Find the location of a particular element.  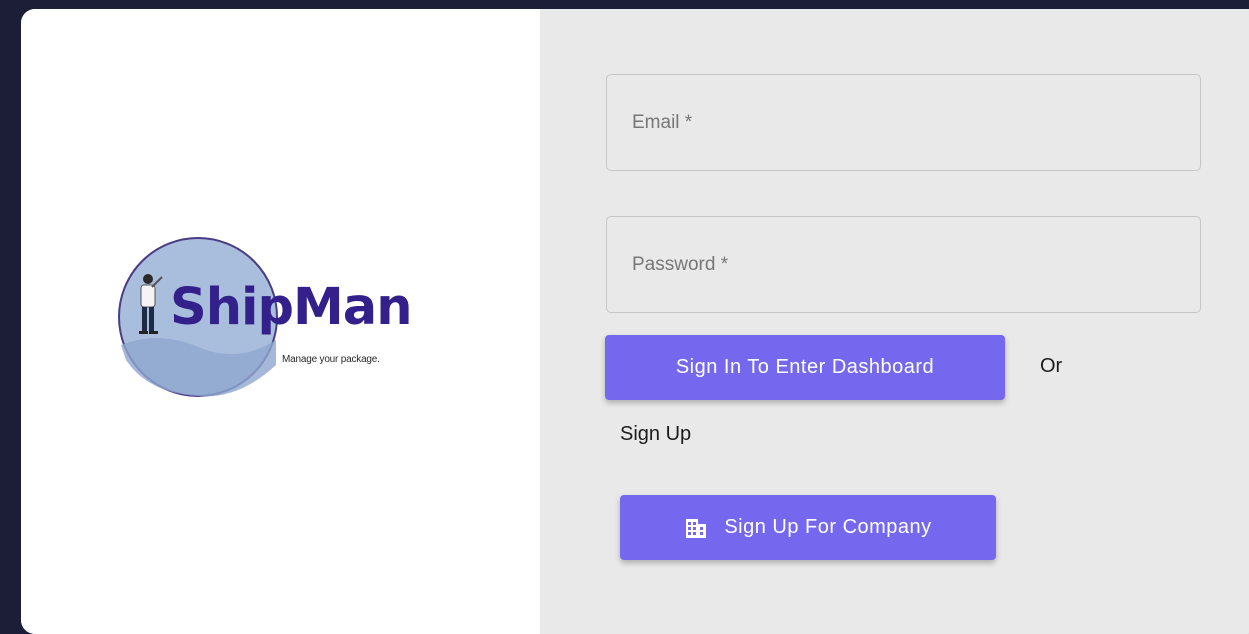

password-field-label: Password * is located at coordinates (680, 264).